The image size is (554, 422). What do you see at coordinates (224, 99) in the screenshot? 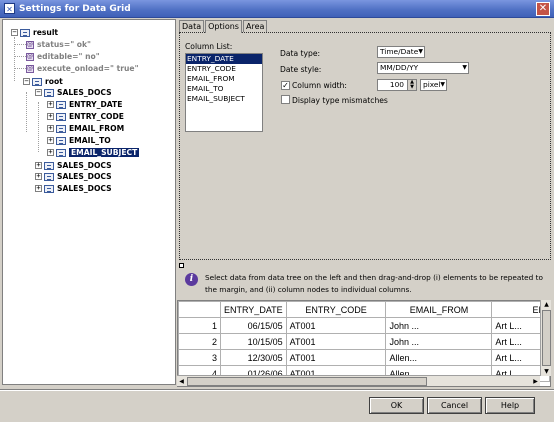
I see `column-list-item: EMAIL_SUBJECT` at bounding box center [224, 99].